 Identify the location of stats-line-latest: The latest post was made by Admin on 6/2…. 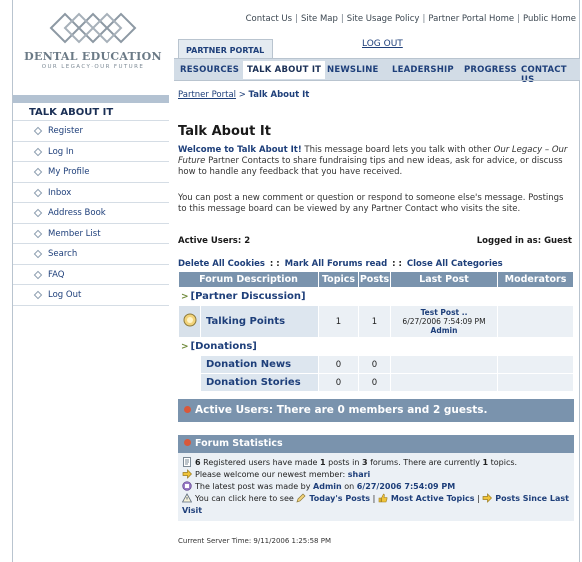
(376, 487).